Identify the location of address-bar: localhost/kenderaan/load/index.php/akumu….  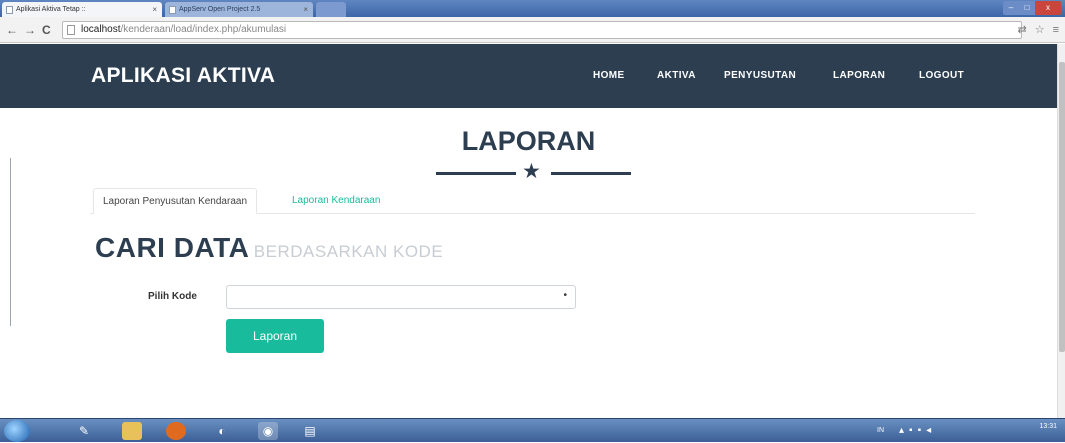
(542, 30).